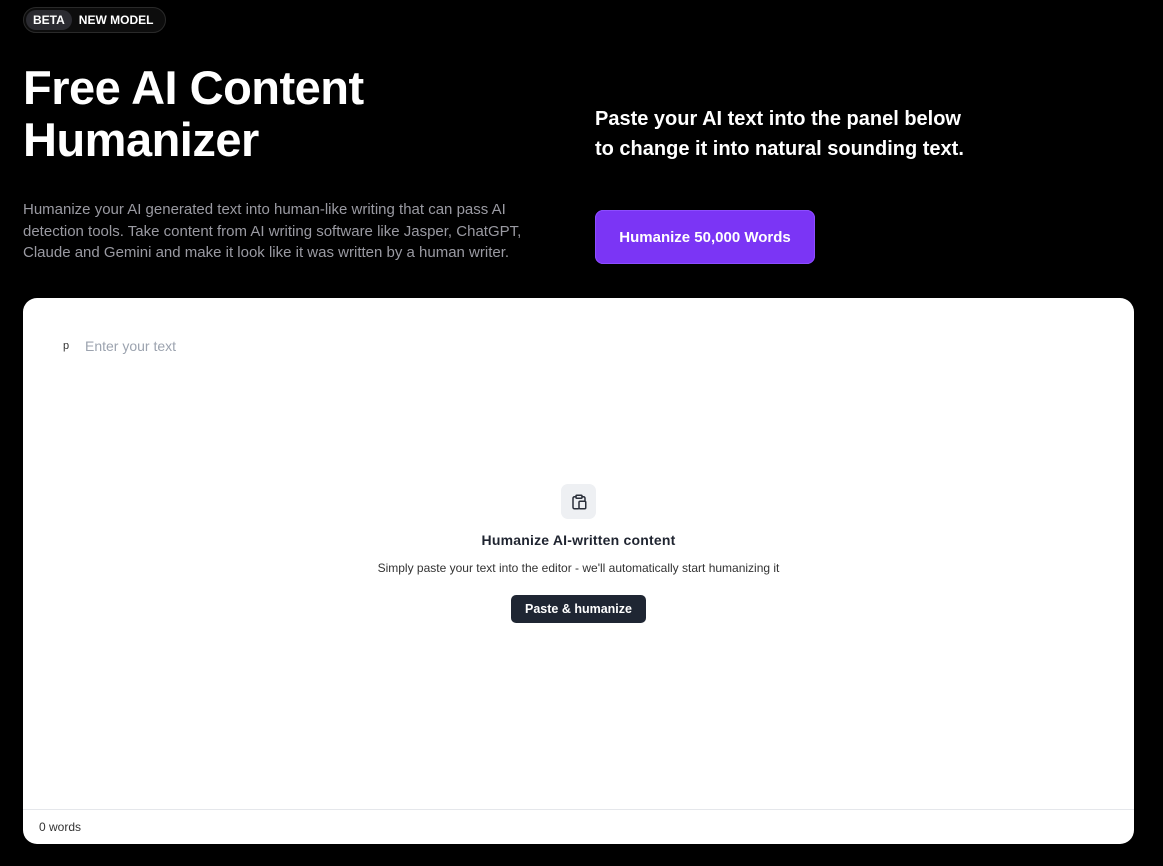 The width and height of the screenshot is (1163, 866). What do you see at coordinates (141, 139) in the screenshot?
I see `page-title-line2: Humanizer` at bounding box center [141, 139].